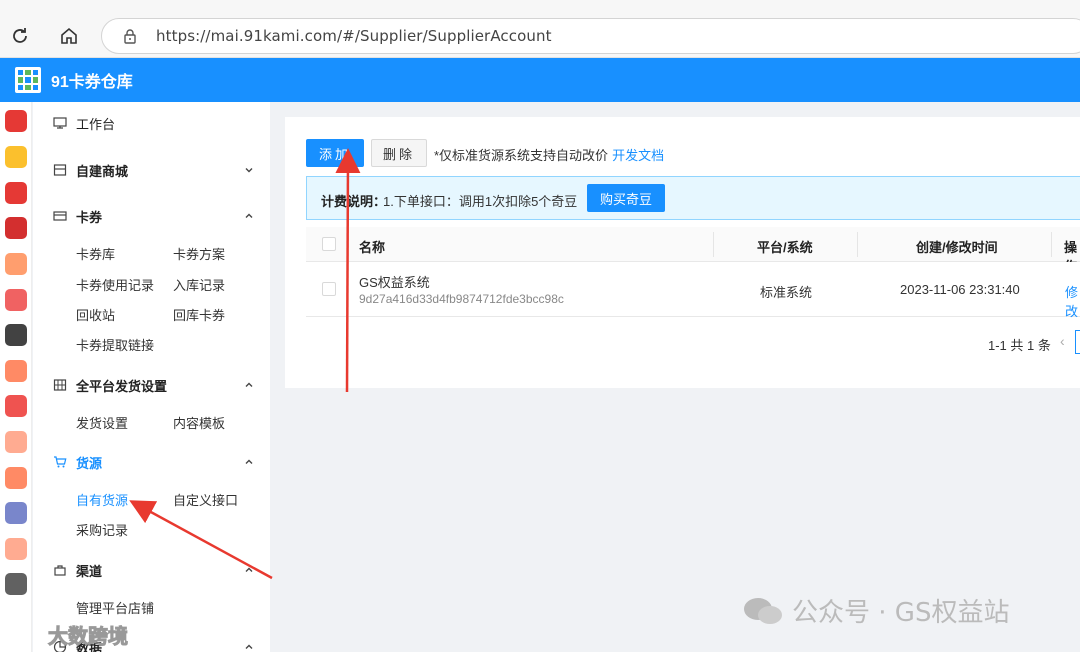 The height and width of the screenshot is (652, 1080). I want to click on row-time: 2023-11-06 23:31:40, so click(960, 289).